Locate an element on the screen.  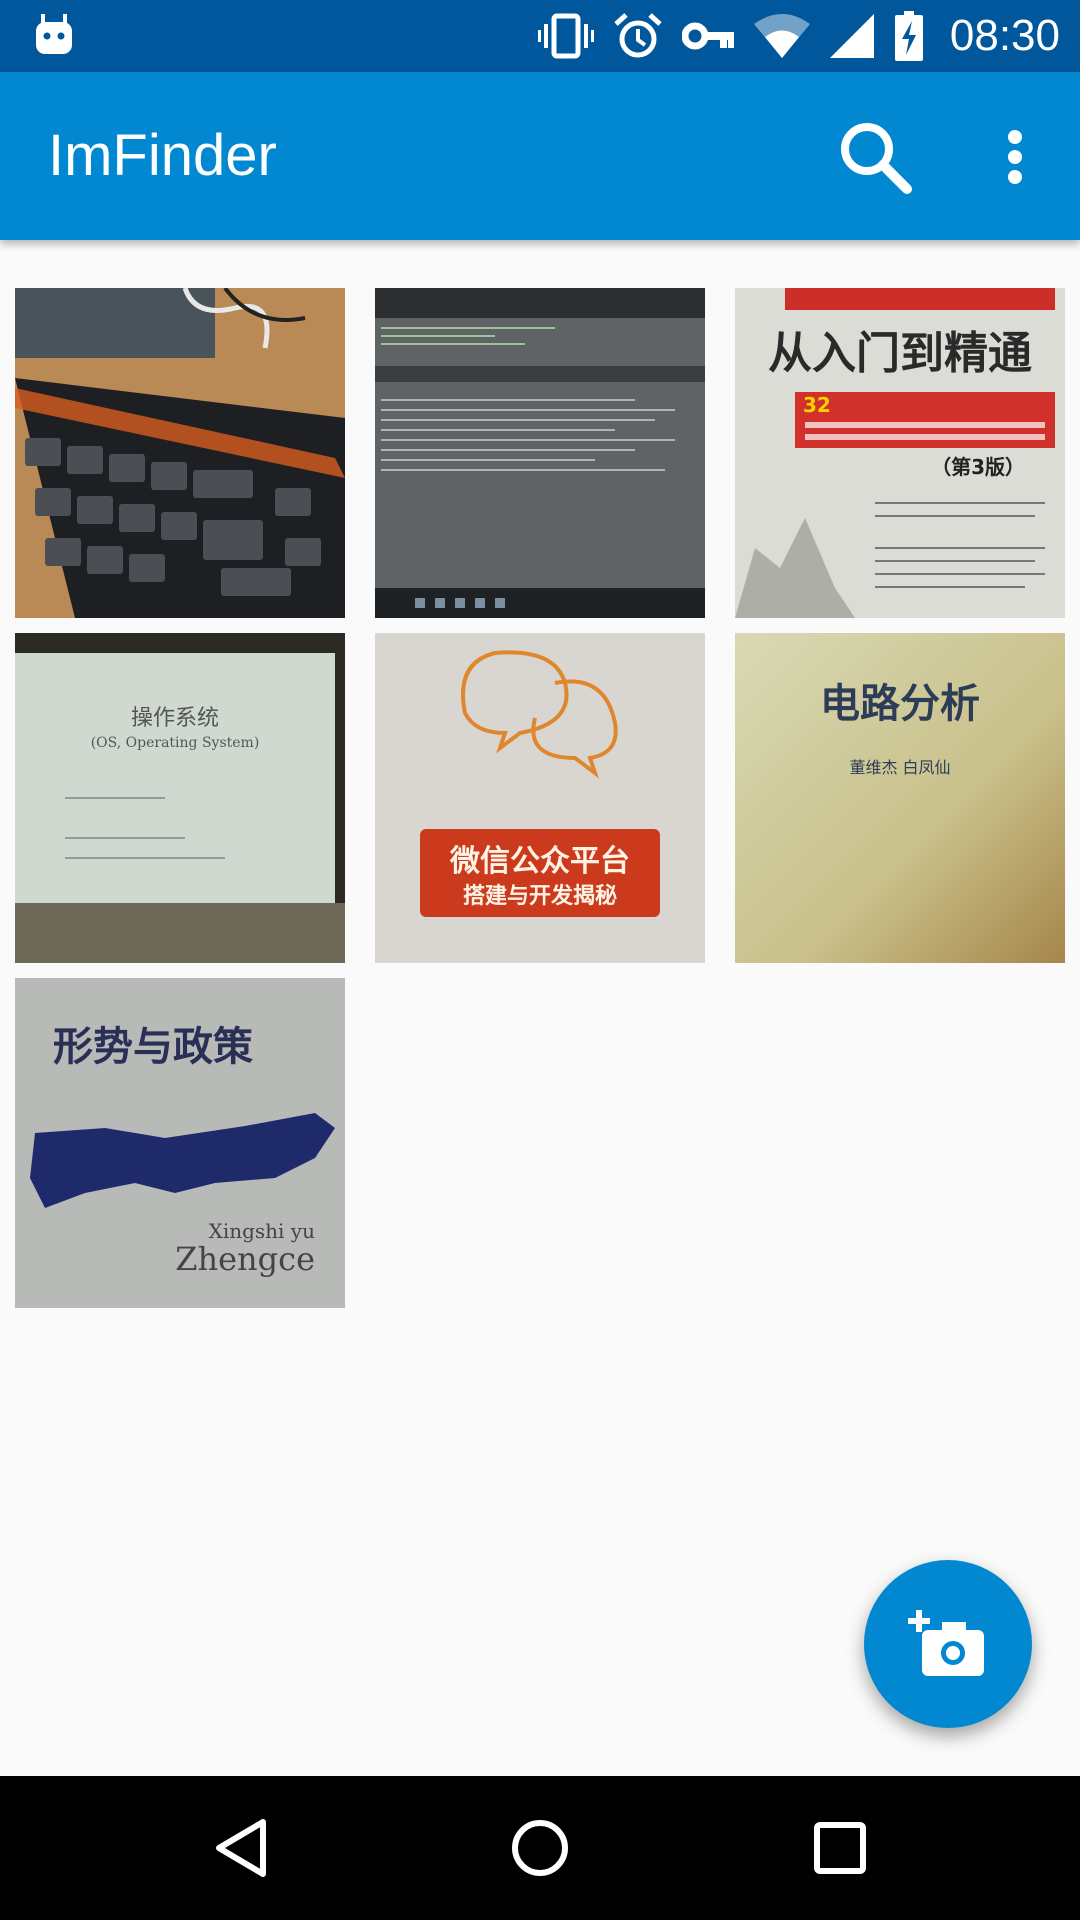
add-a-photo-icon is located at coordinates (946, 1643).